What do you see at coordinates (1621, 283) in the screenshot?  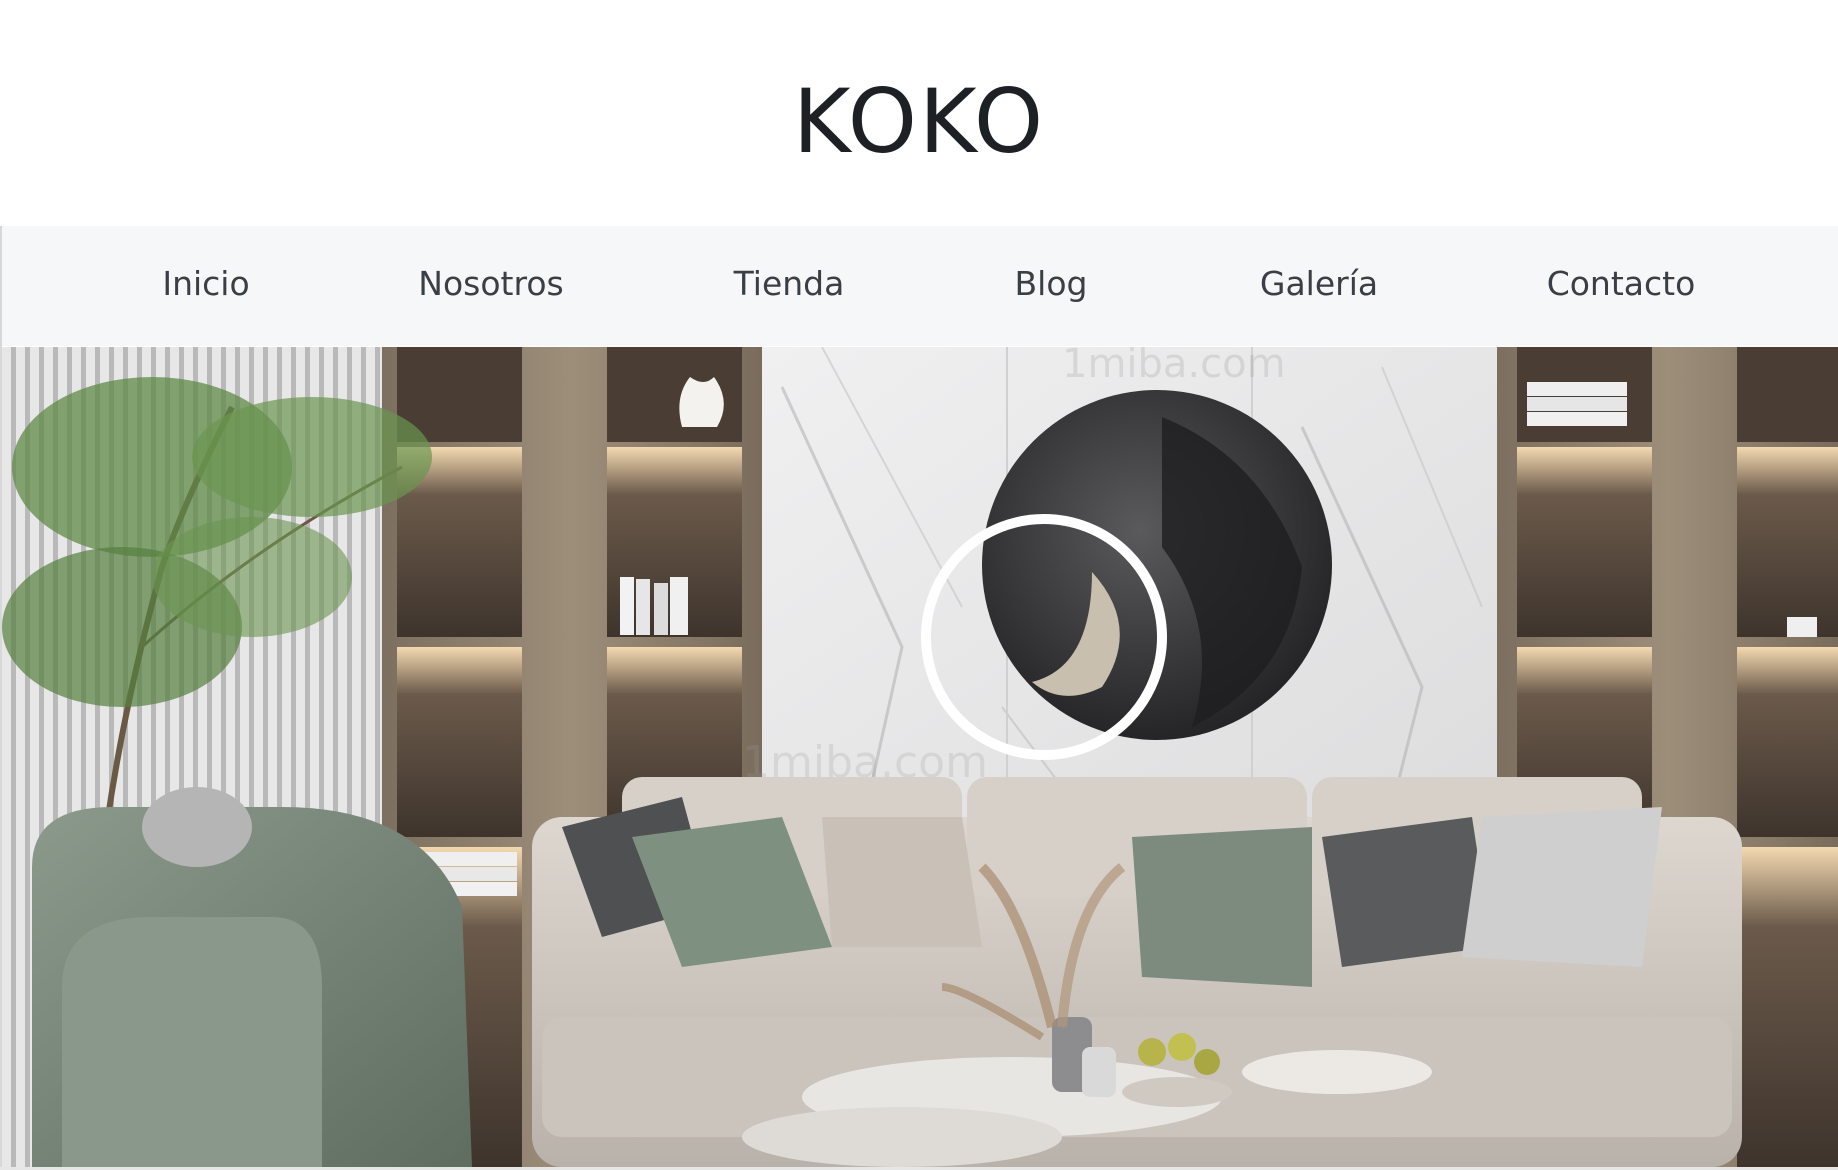 I see `nav-item-contacto: Contacto` at bounding box center [1621, 283].